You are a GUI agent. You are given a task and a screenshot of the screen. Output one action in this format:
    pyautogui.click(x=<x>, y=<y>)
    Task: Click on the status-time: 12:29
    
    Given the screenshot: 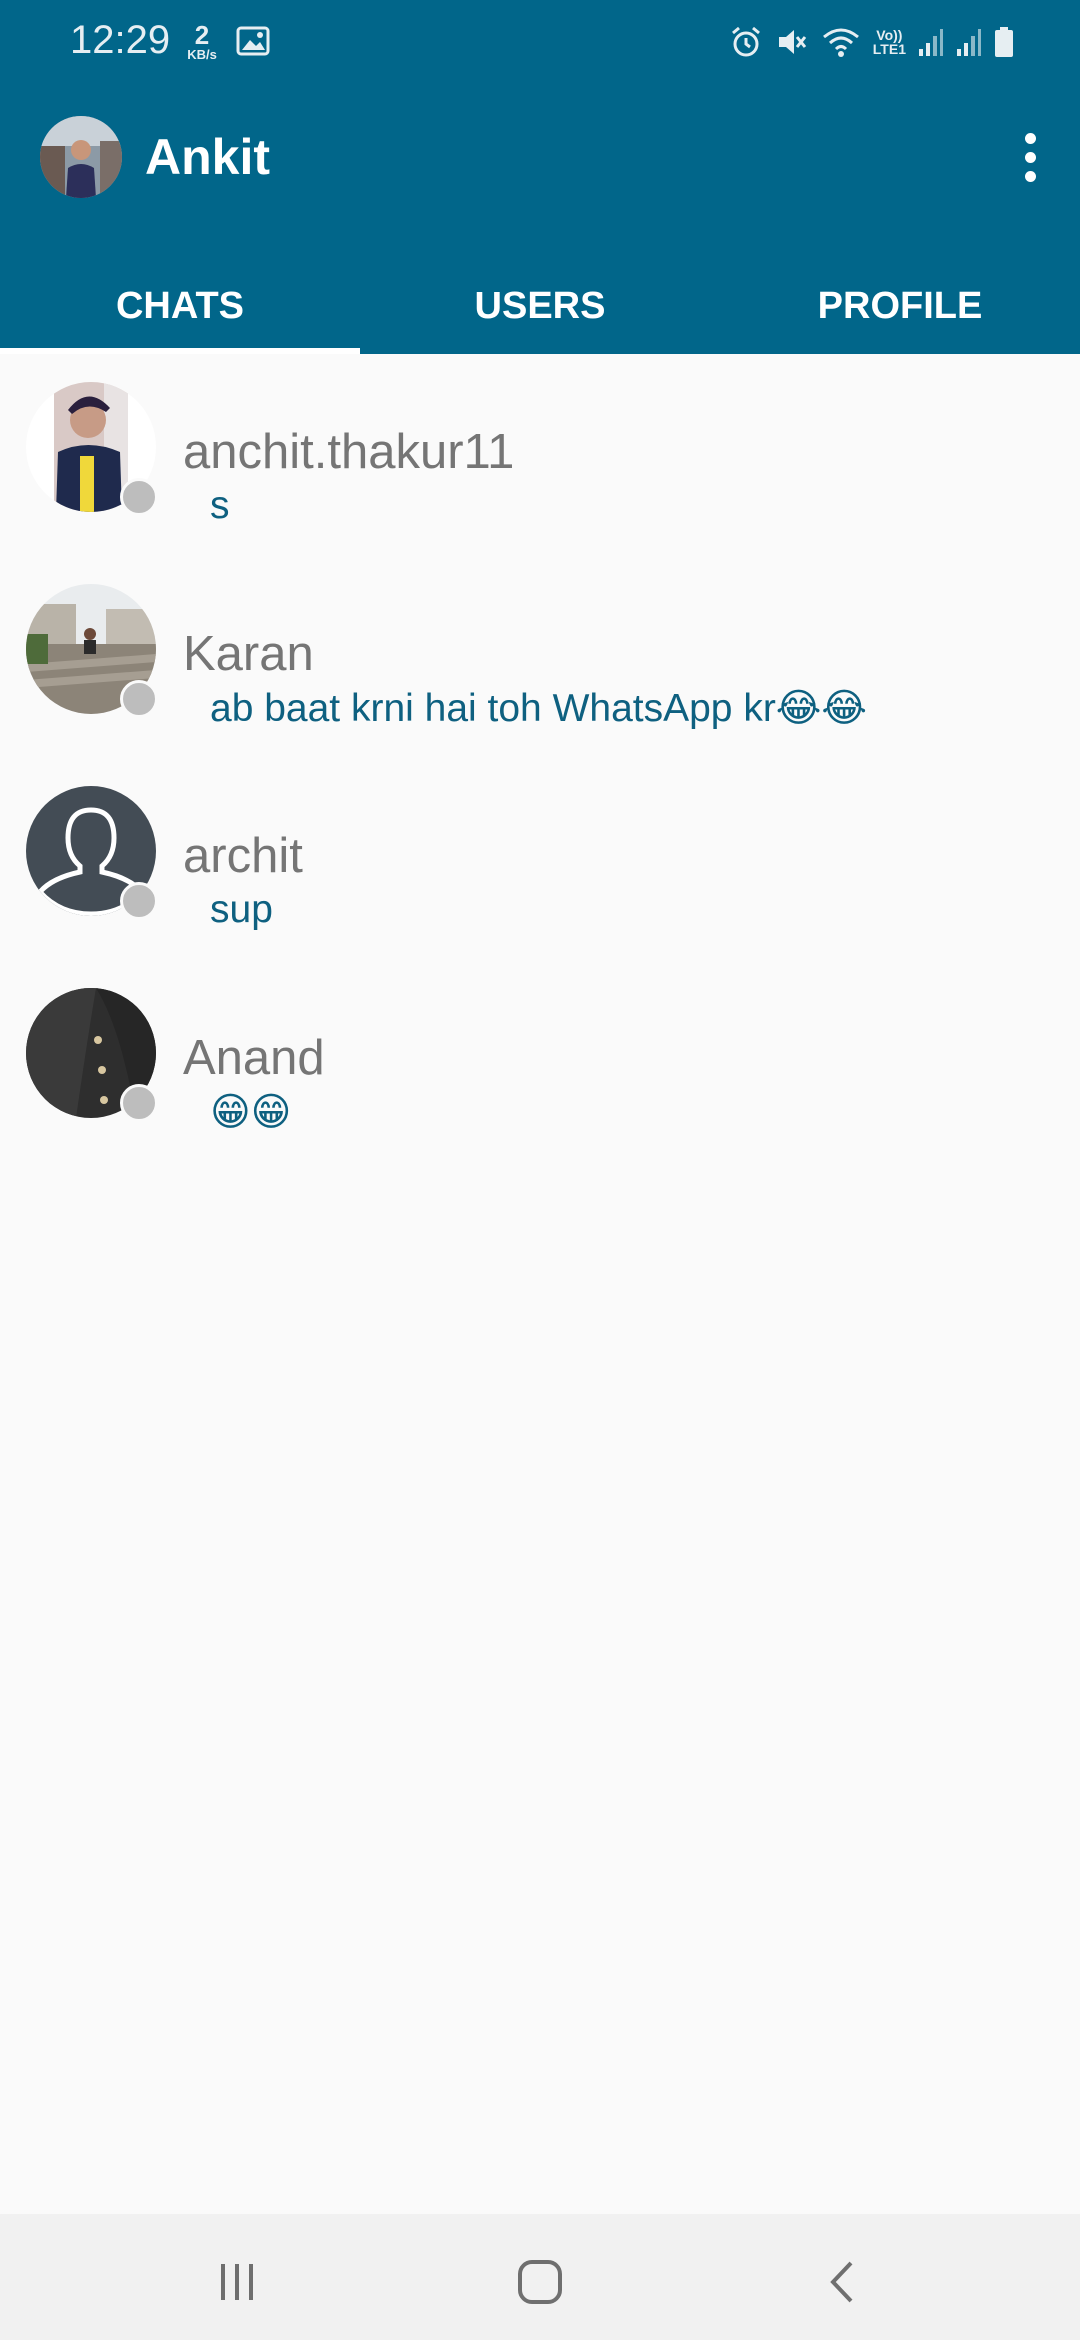 What is the action you would take?
    pyautogui.click(x=120, y=40)
    